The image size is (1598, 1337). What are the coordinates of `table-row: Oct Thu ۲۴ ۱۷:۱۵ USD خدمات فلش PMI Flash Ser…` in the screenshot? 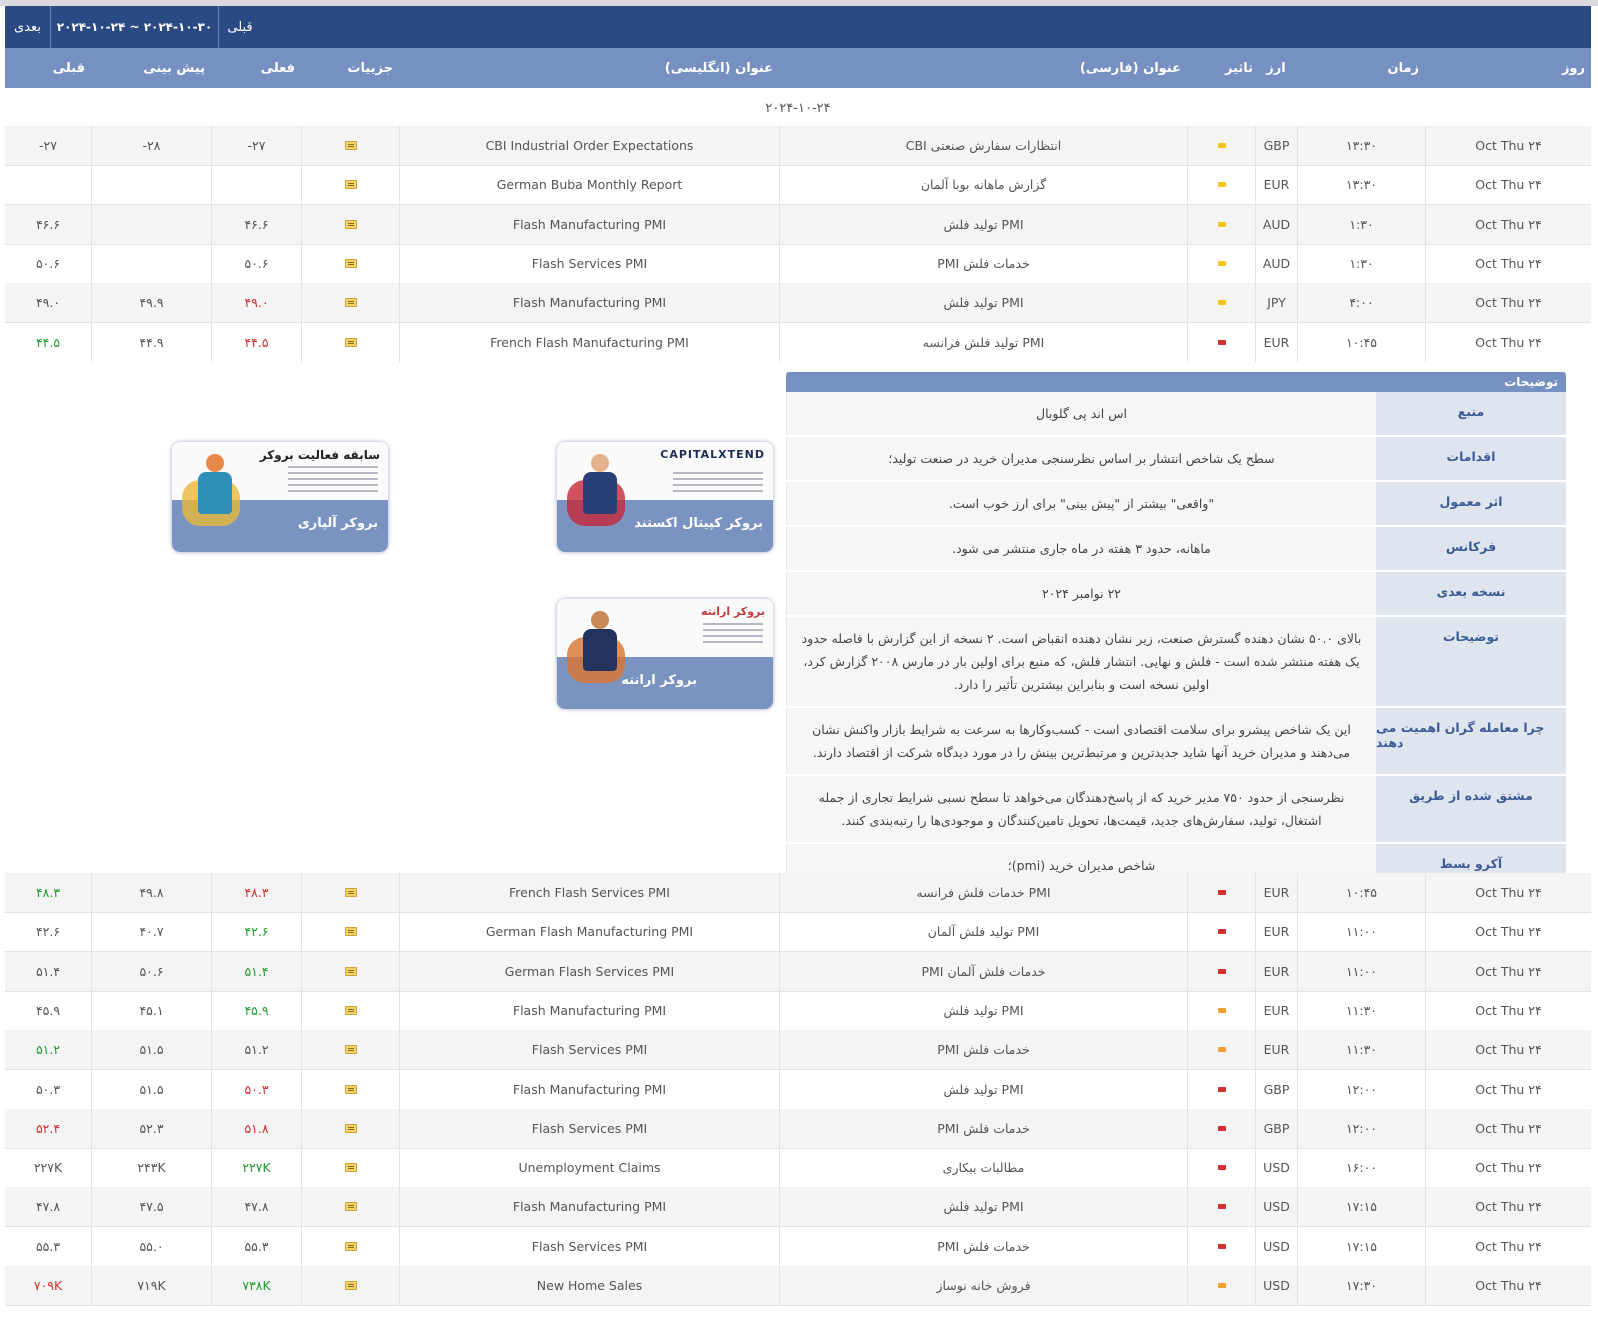 It's located at (798, 1246).